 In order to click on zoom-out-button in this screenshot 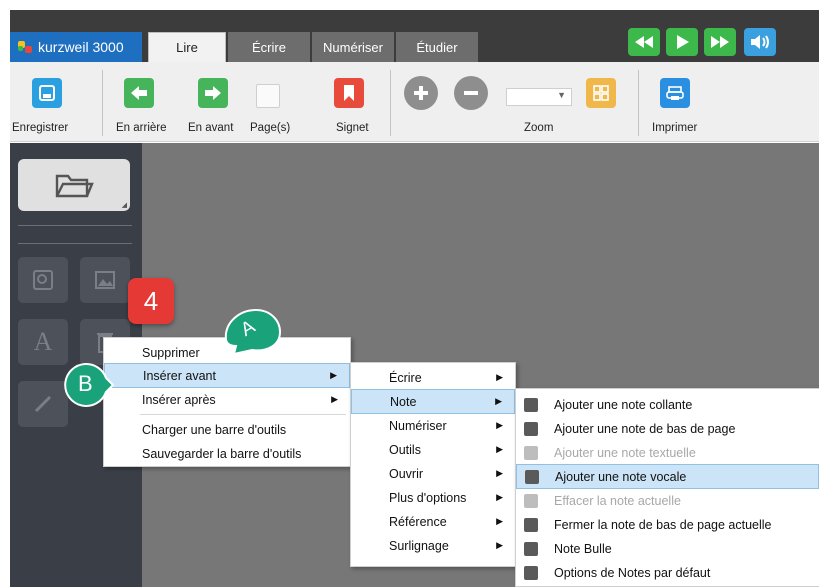, I will do `click(471, 93)`.